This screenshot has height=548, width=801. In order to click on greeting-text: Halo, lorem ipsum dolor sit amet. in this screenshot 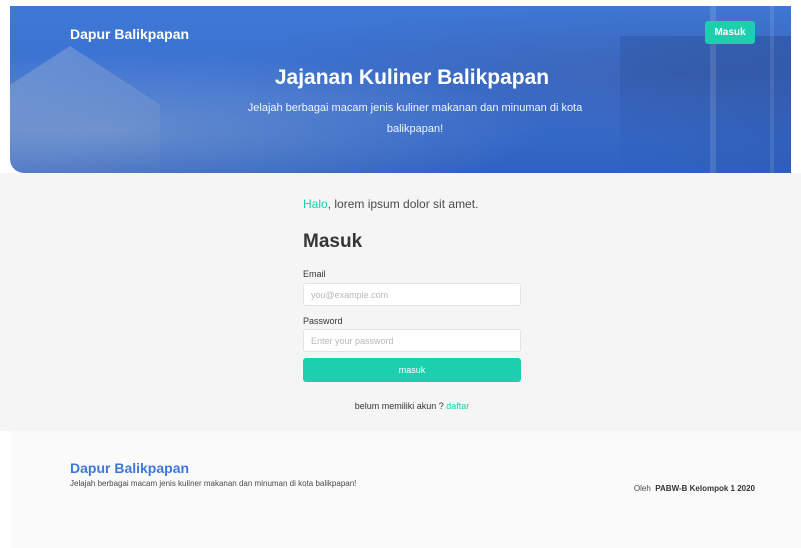, I will do `click(390, 204)`.